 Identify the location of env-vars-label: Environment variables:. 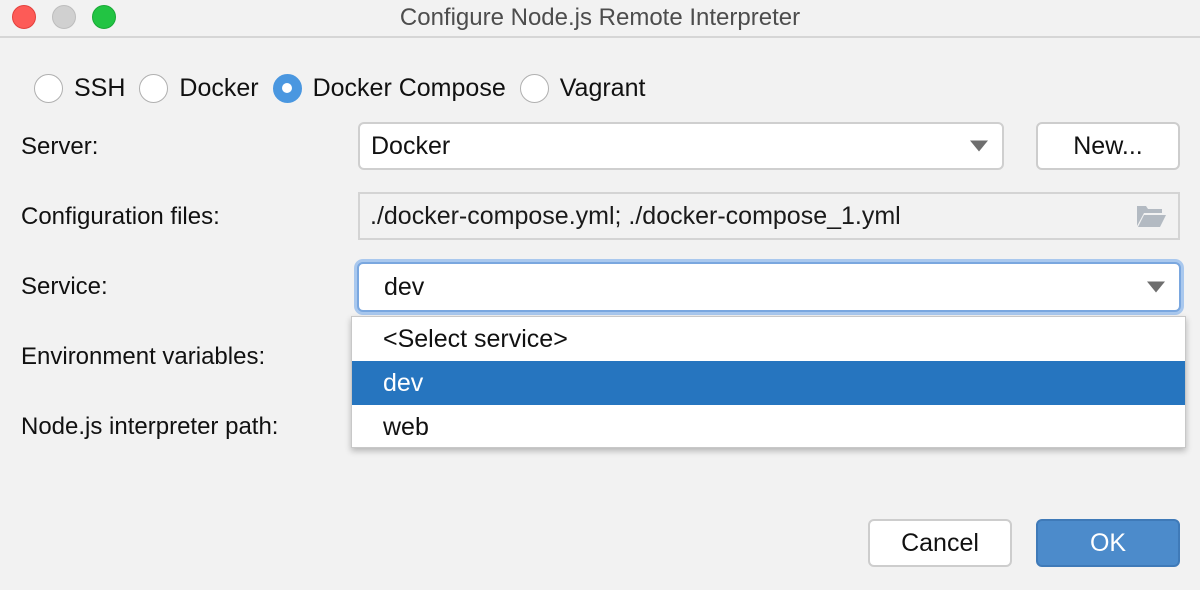
(143, 356).